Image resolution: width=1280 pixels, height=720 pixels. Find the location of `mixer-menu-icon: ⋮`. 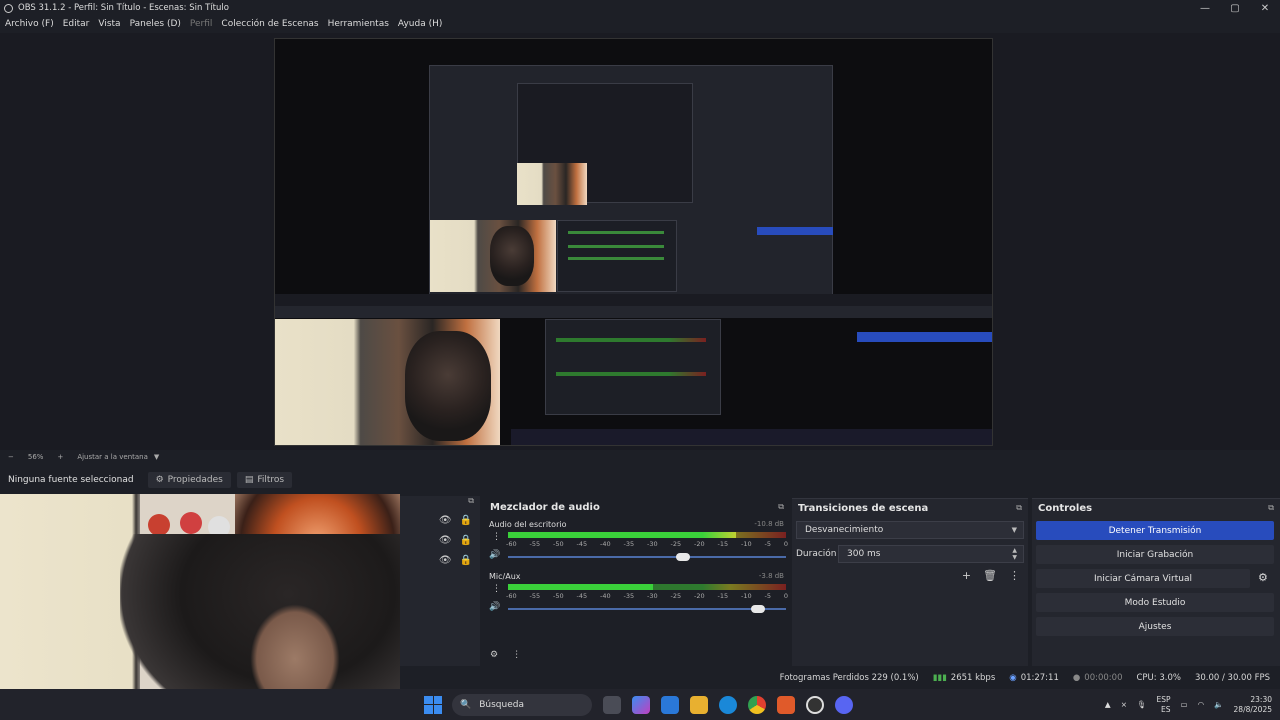

mixer-menu-icon: ⋮ is located at coordinates (516, 655).